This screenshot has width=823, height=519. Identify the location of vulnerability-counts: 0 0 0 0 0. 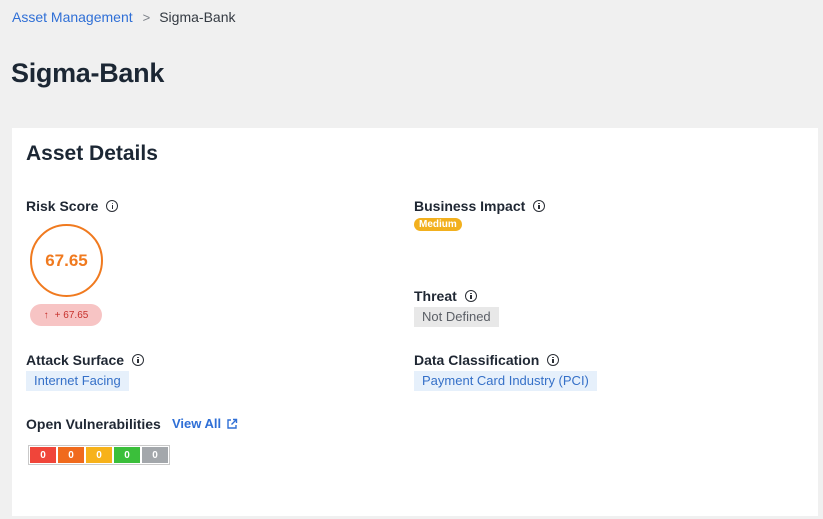
(99, 455).